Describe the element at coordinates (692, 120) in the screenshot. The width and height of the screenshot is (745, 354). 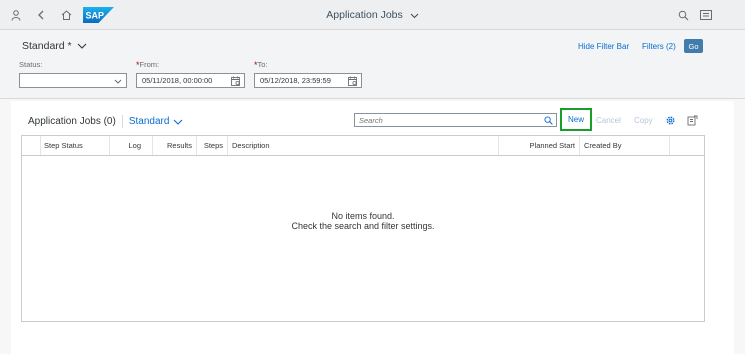
I see `export-icon` at that location.